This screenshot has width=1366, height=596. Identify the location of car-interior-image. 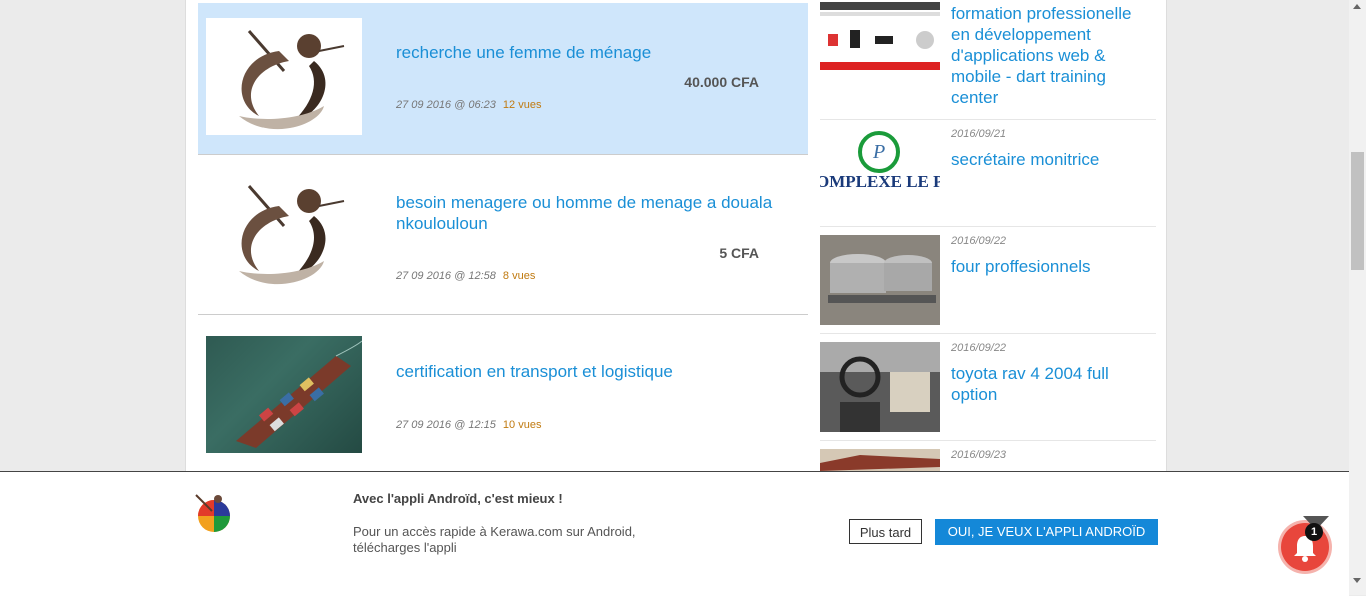
(880, 387).